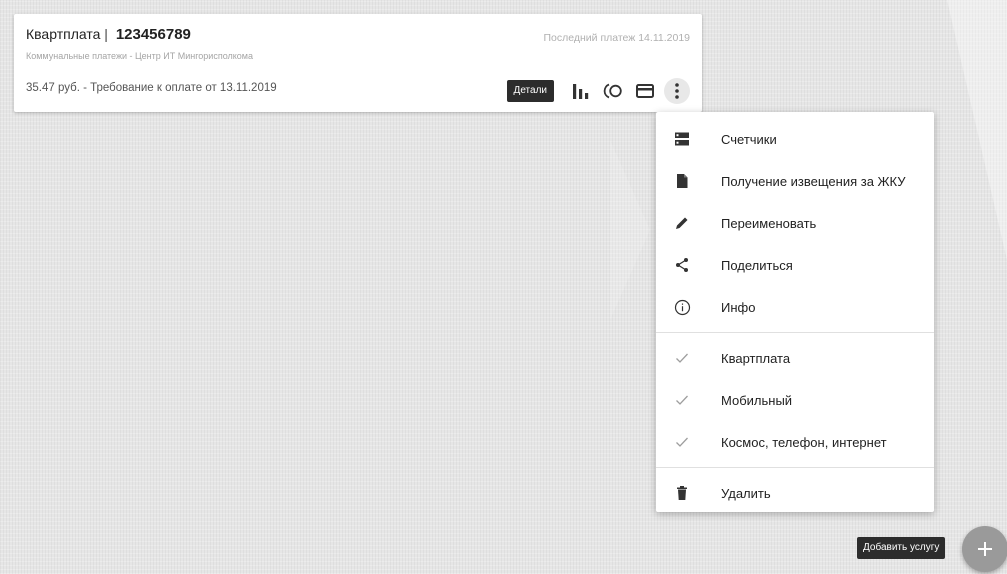  I want to click on bar-chart-icon, so click(581, 91).